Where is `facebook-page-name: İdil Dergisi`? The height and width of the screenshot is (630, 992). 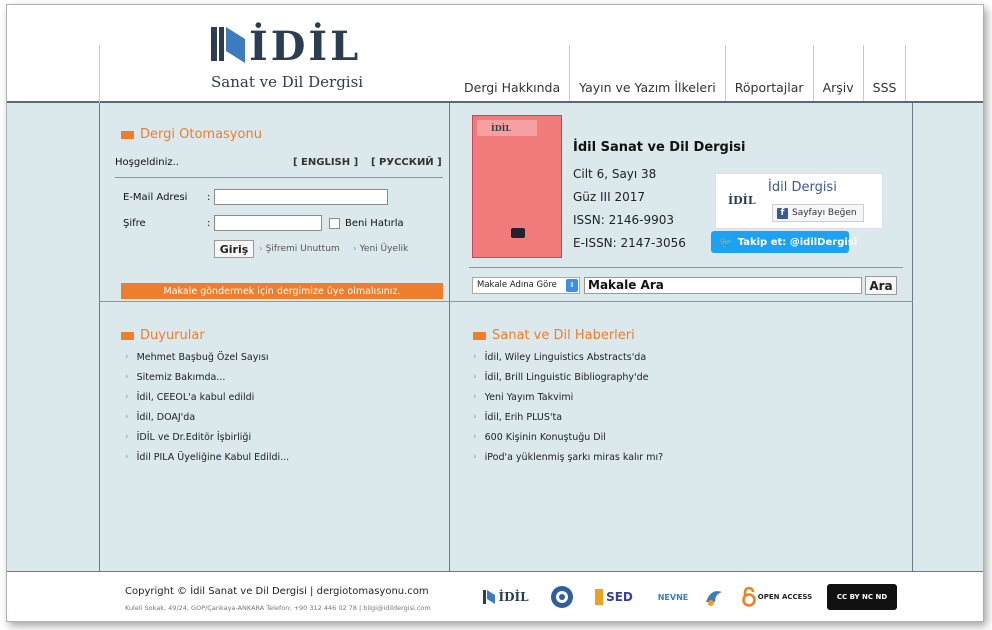
facebook-page-name: İdil Dergisi is located at coordinates (802, 187).